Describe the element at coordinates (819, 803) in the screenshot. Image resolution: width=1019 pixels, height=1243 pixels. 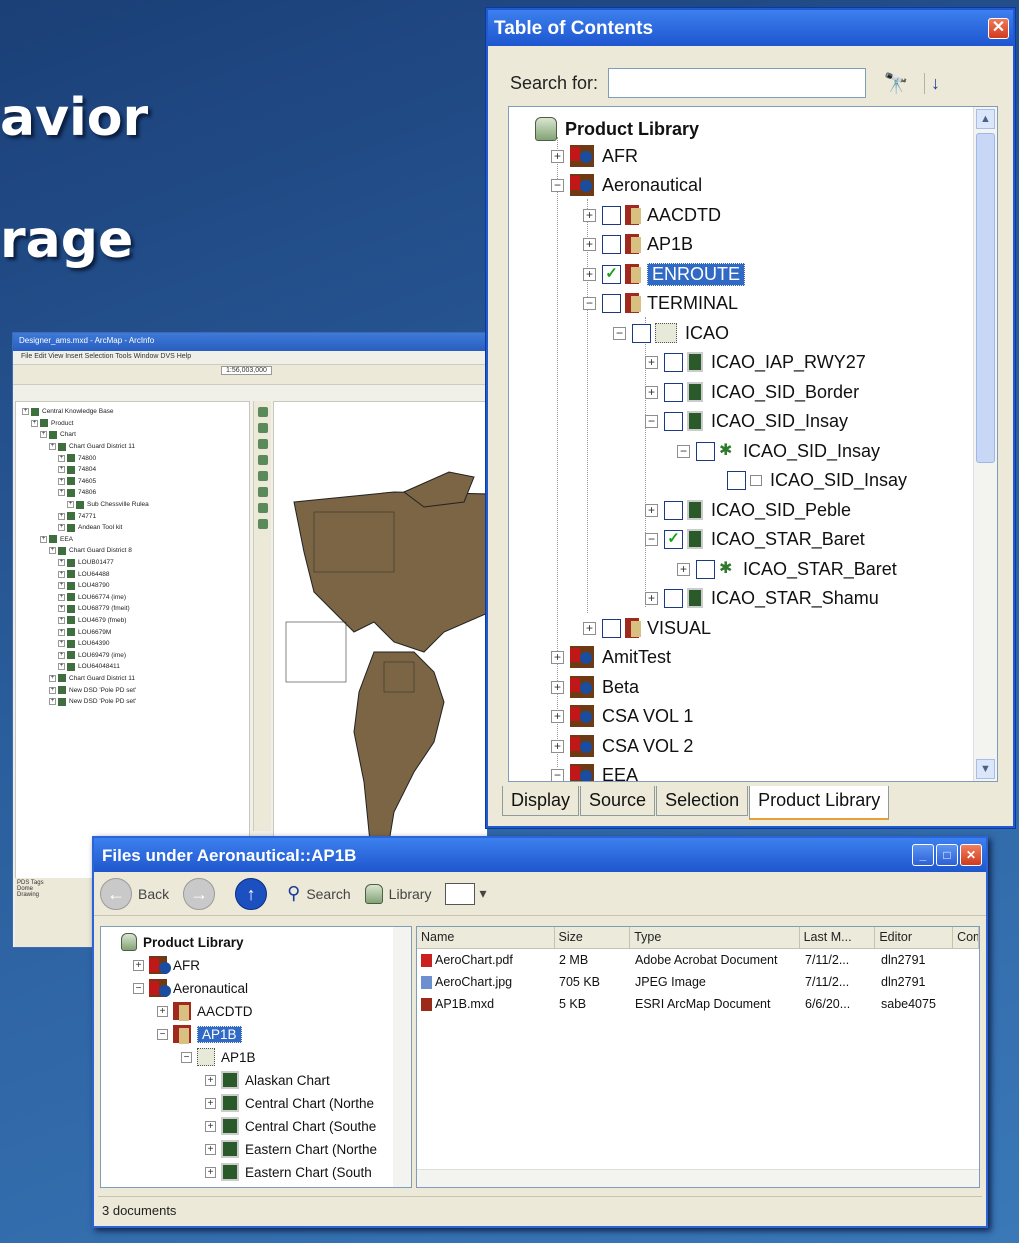
I see `tab-product-library: Product Library` at that location.